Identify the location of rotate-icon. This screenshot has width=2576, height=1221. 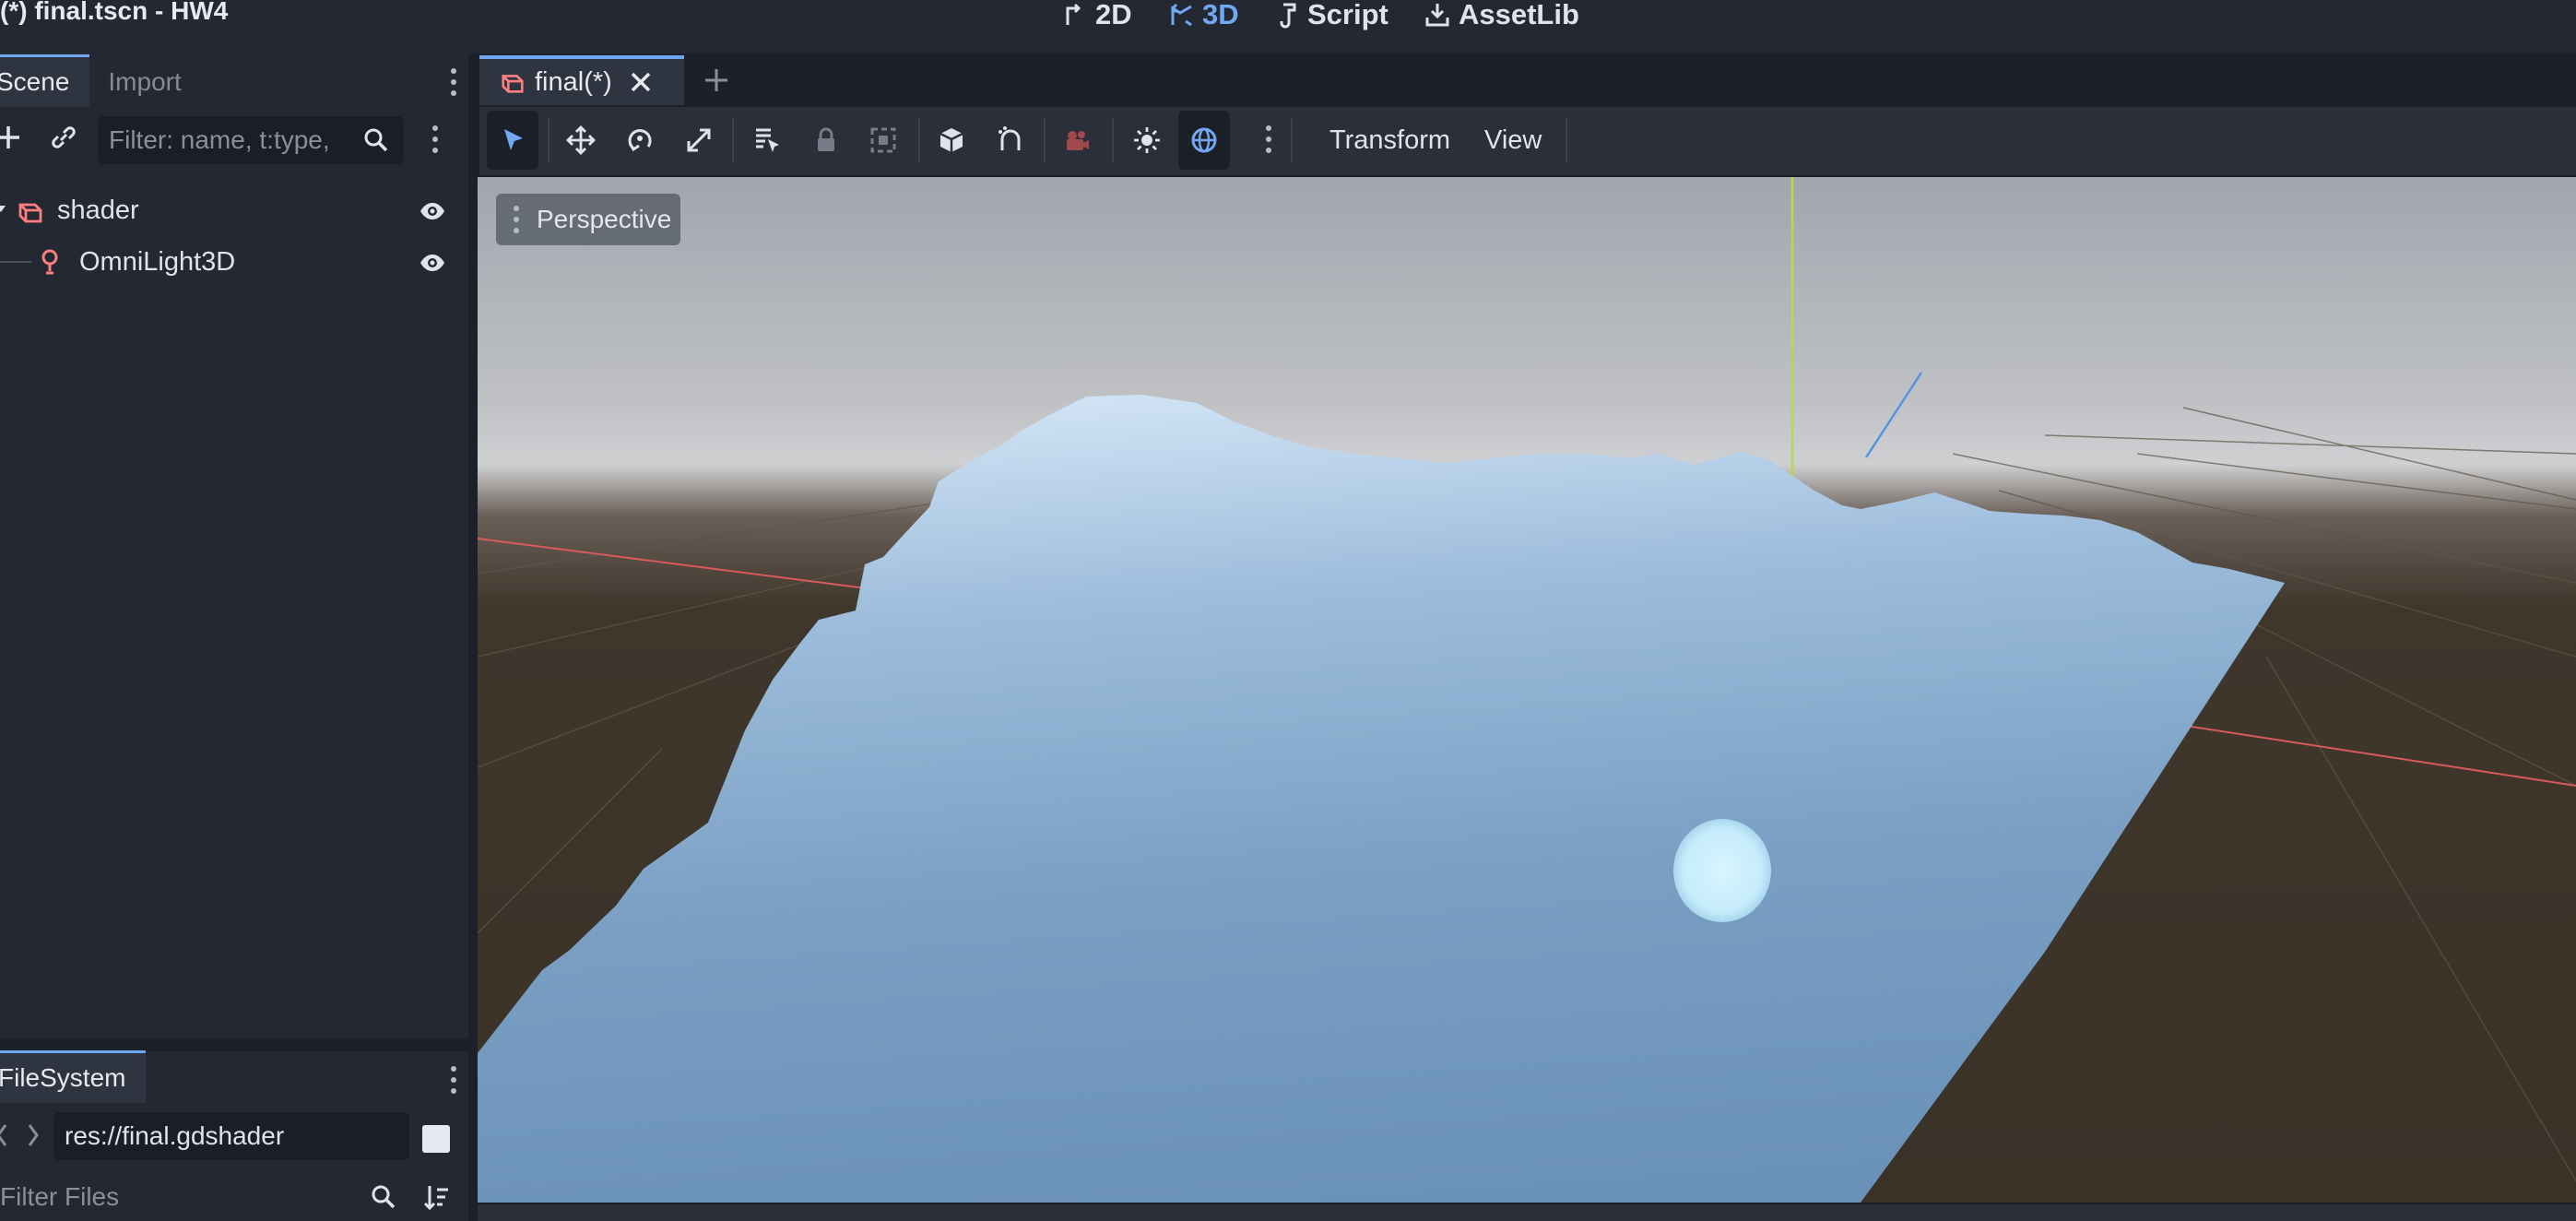
(640, 140).